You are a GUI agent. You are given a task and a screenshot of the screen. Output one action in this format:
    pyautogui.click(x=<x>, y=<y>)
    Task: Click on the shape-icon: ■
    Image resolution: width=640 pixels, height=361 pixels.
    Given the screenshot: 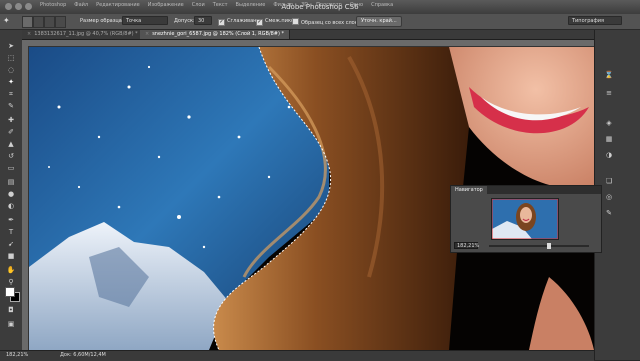 What is the action you would take?
    pyautogui.click(x=11, y=256)
    